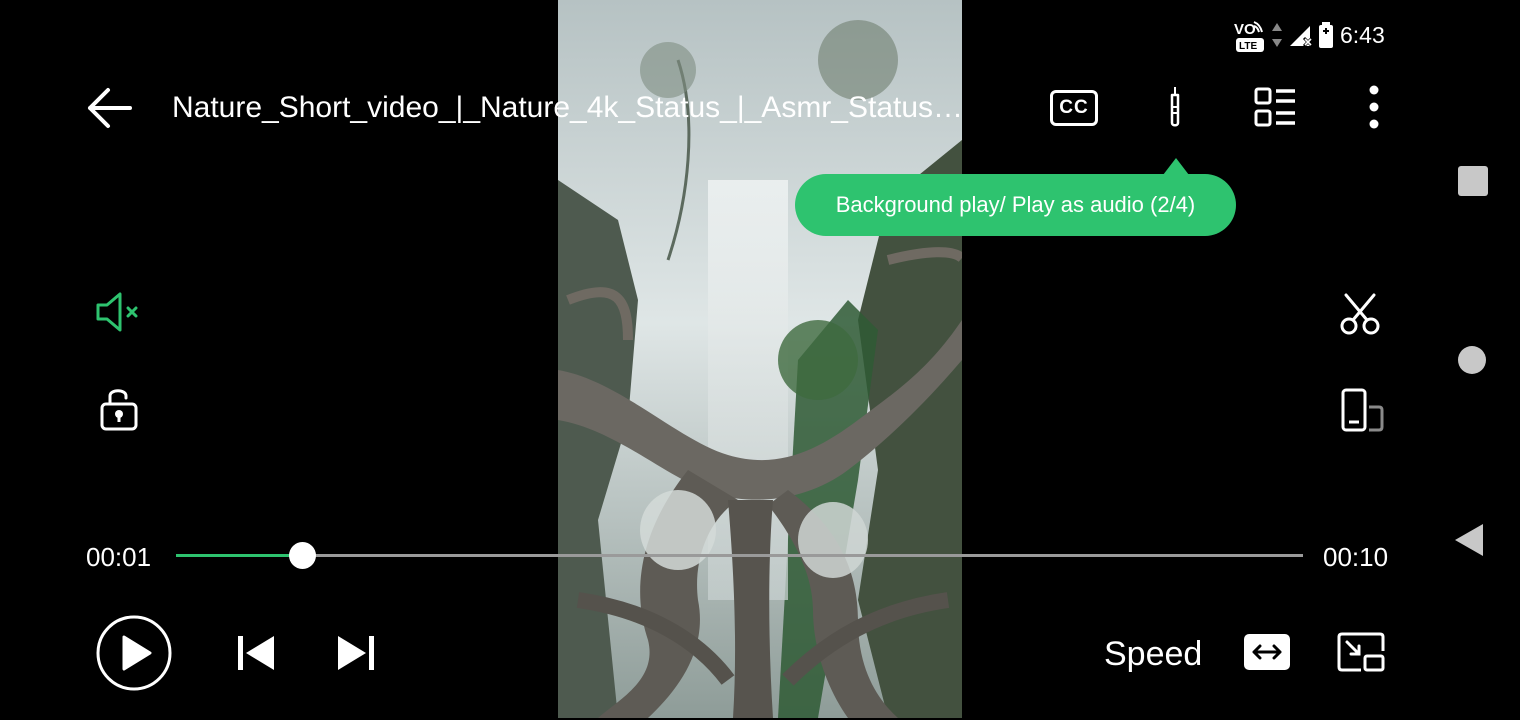 This screenshot has height=720, width=1520. I want to click on data-activity-icon, so click(1277, 35).